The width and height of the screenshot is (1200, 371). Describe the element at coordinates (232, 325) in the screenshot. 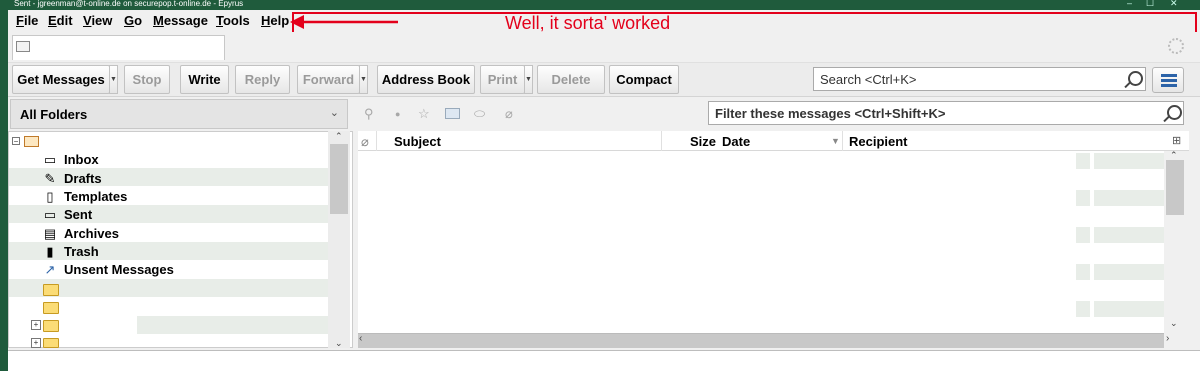

I see `row-stripe` at that location.